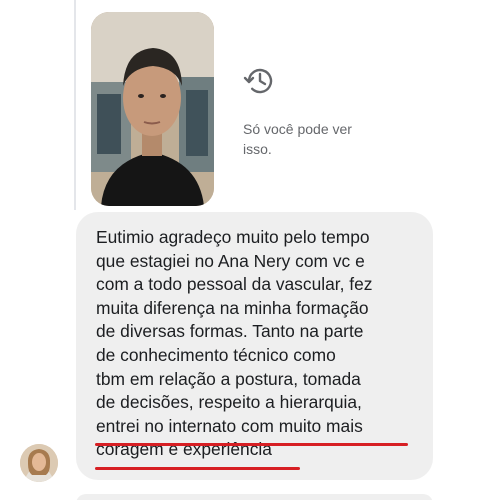 The image size is (500, 500). Describe the element at coordinates (254, 497) in the screenshot. I see `next-message-bubble` at that location.